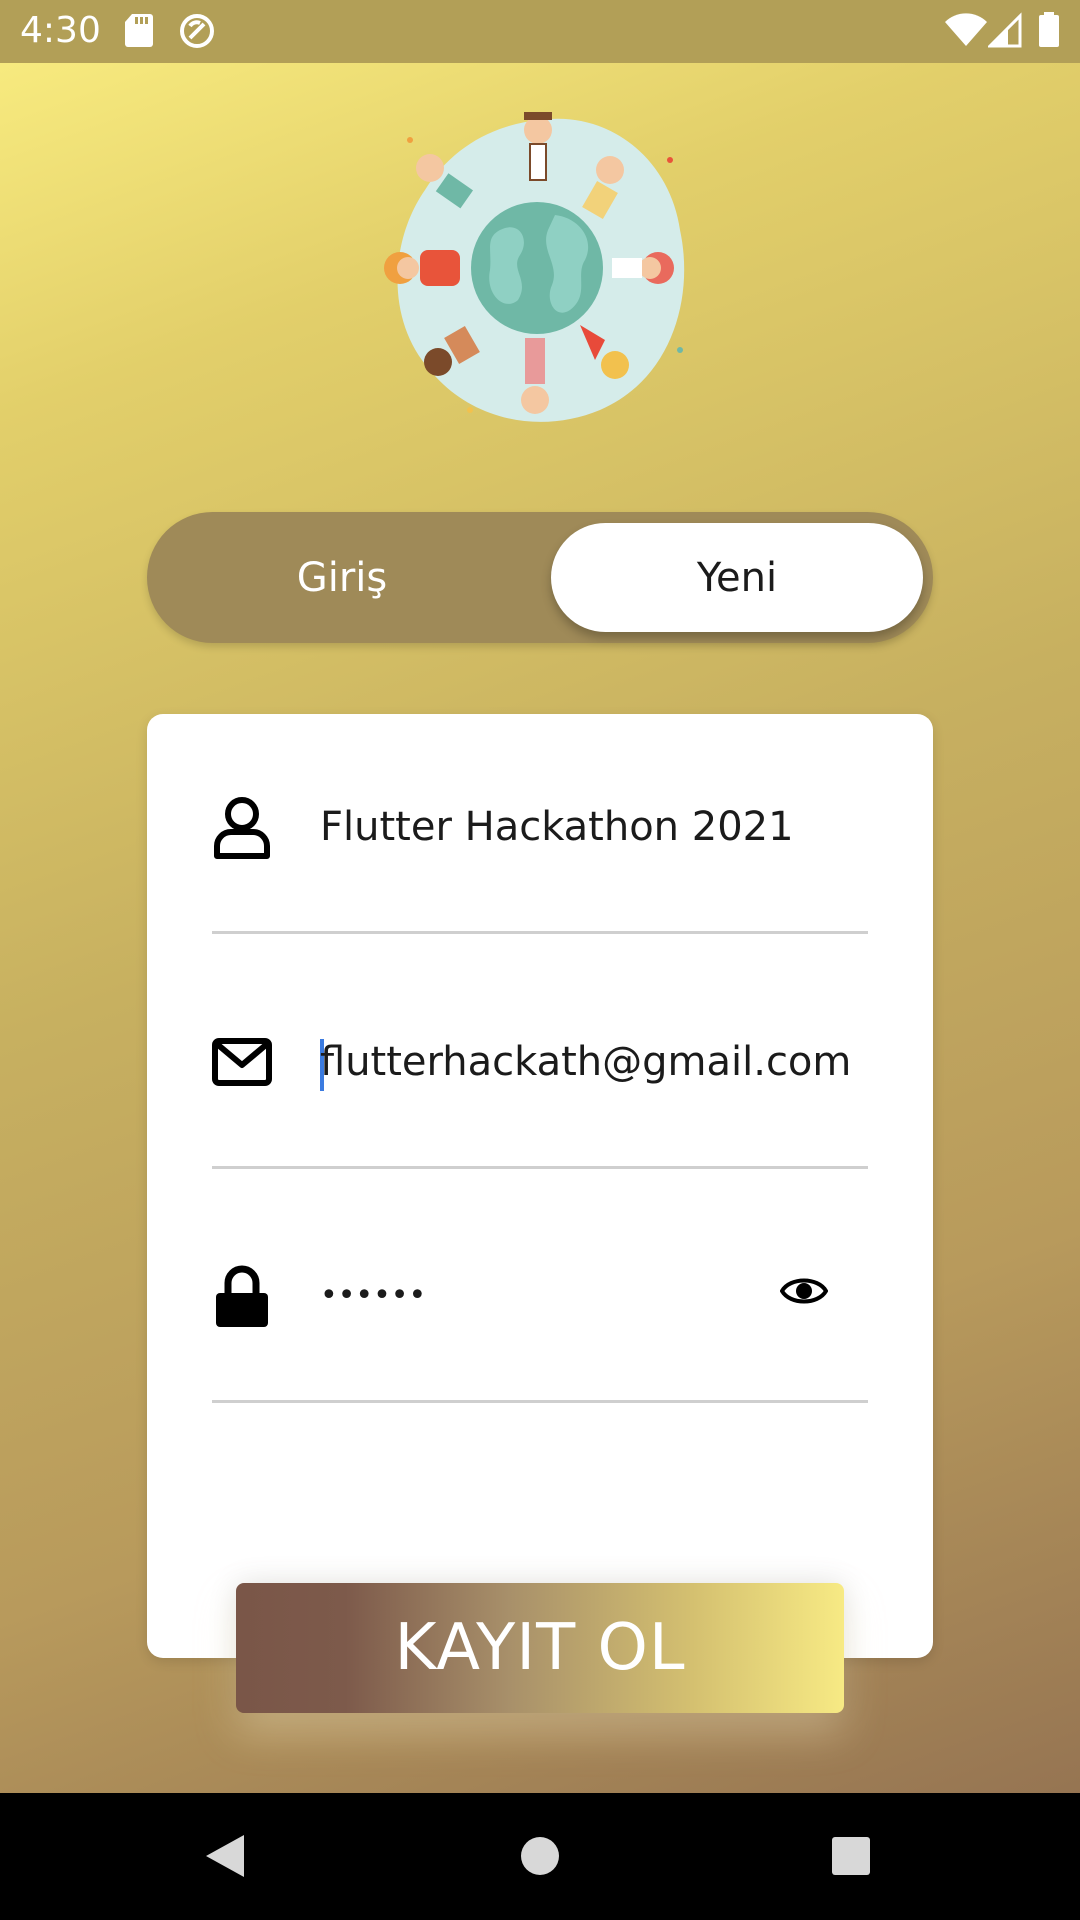  What do you see at coordinates (540, 1648) in the screenshot?
I see `register-button: KAYIT OL` at bounding box center [540, 1648].